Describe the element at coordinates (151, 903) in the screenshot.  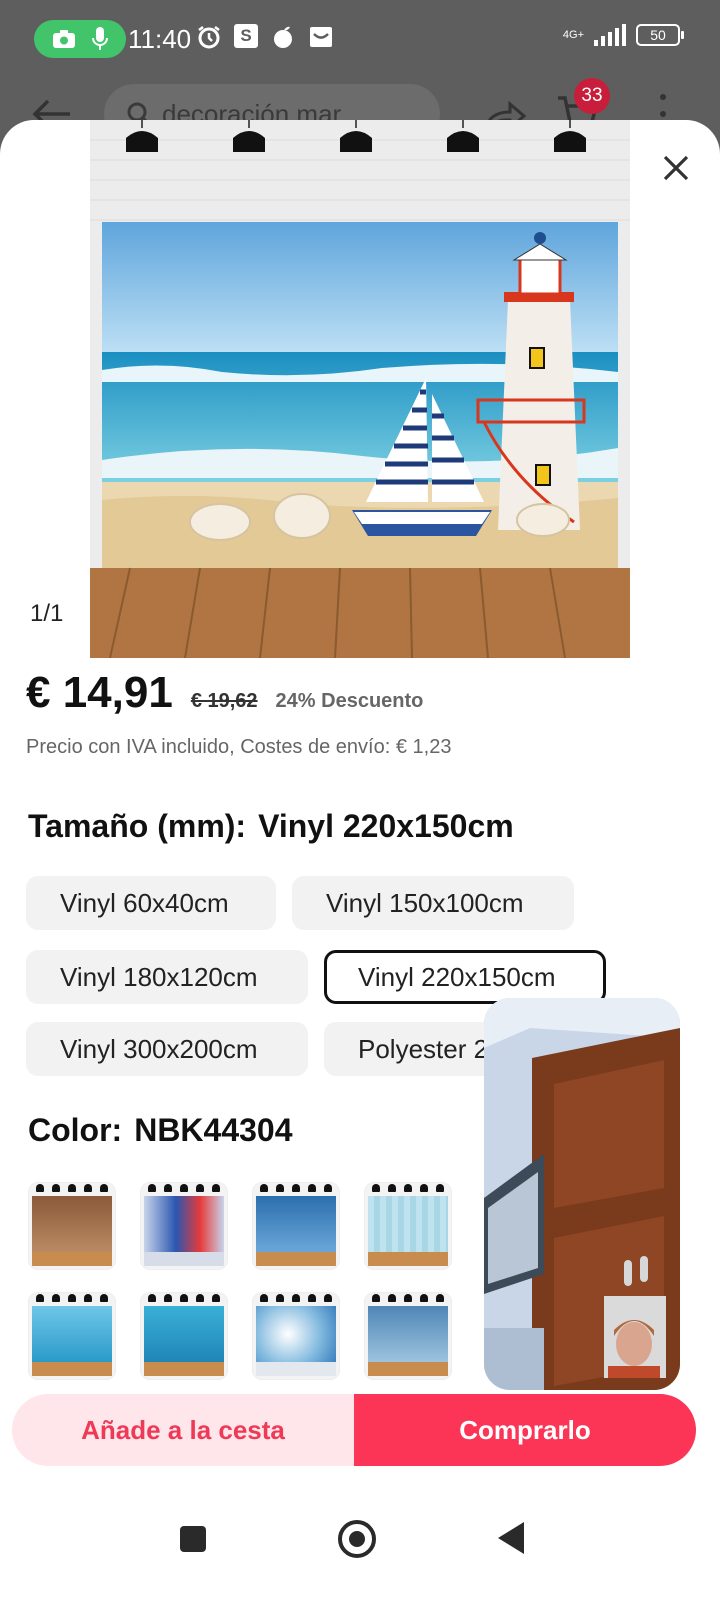
I see `size-option-60x40: Vinyl 60x40cm` at that location.